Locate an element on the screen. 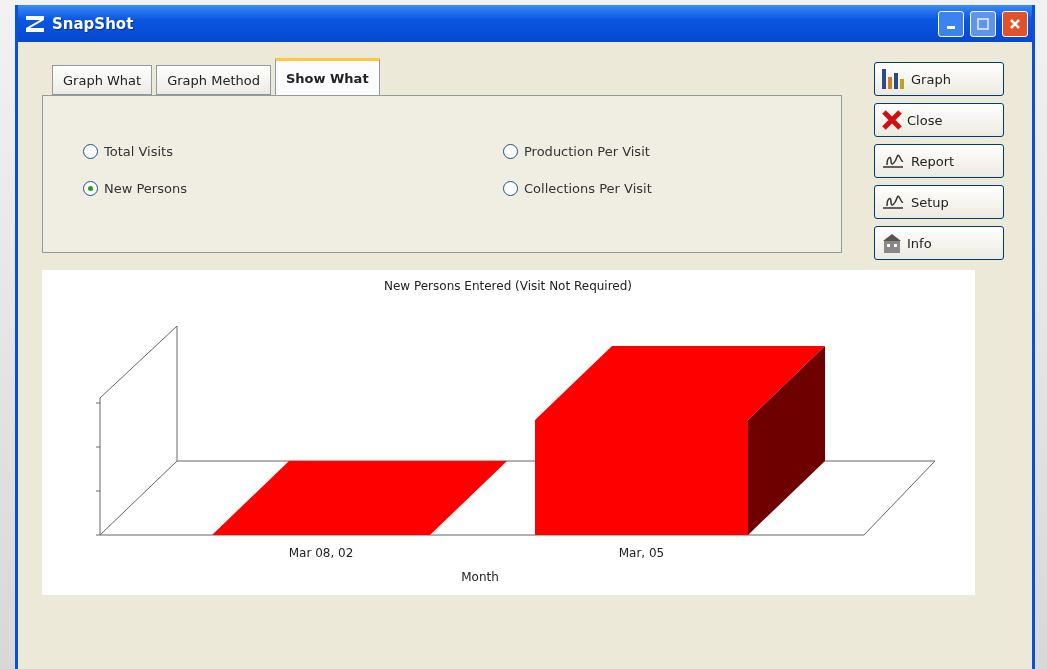  chart-title: New Persons Entered (Visit Not Required) is located at coordinates (508, 286).